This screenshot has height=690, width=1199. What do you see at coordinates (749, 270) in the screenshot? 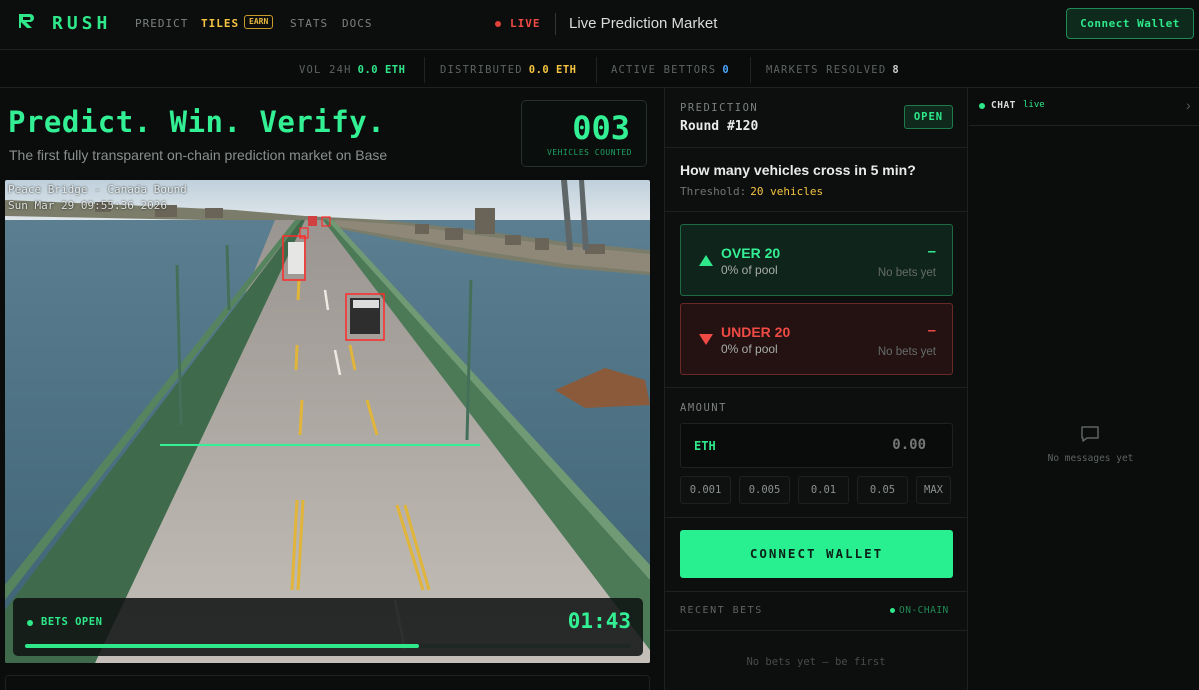
I see `over-pool-share: 0% of pool` at bounding box center [749, 270].